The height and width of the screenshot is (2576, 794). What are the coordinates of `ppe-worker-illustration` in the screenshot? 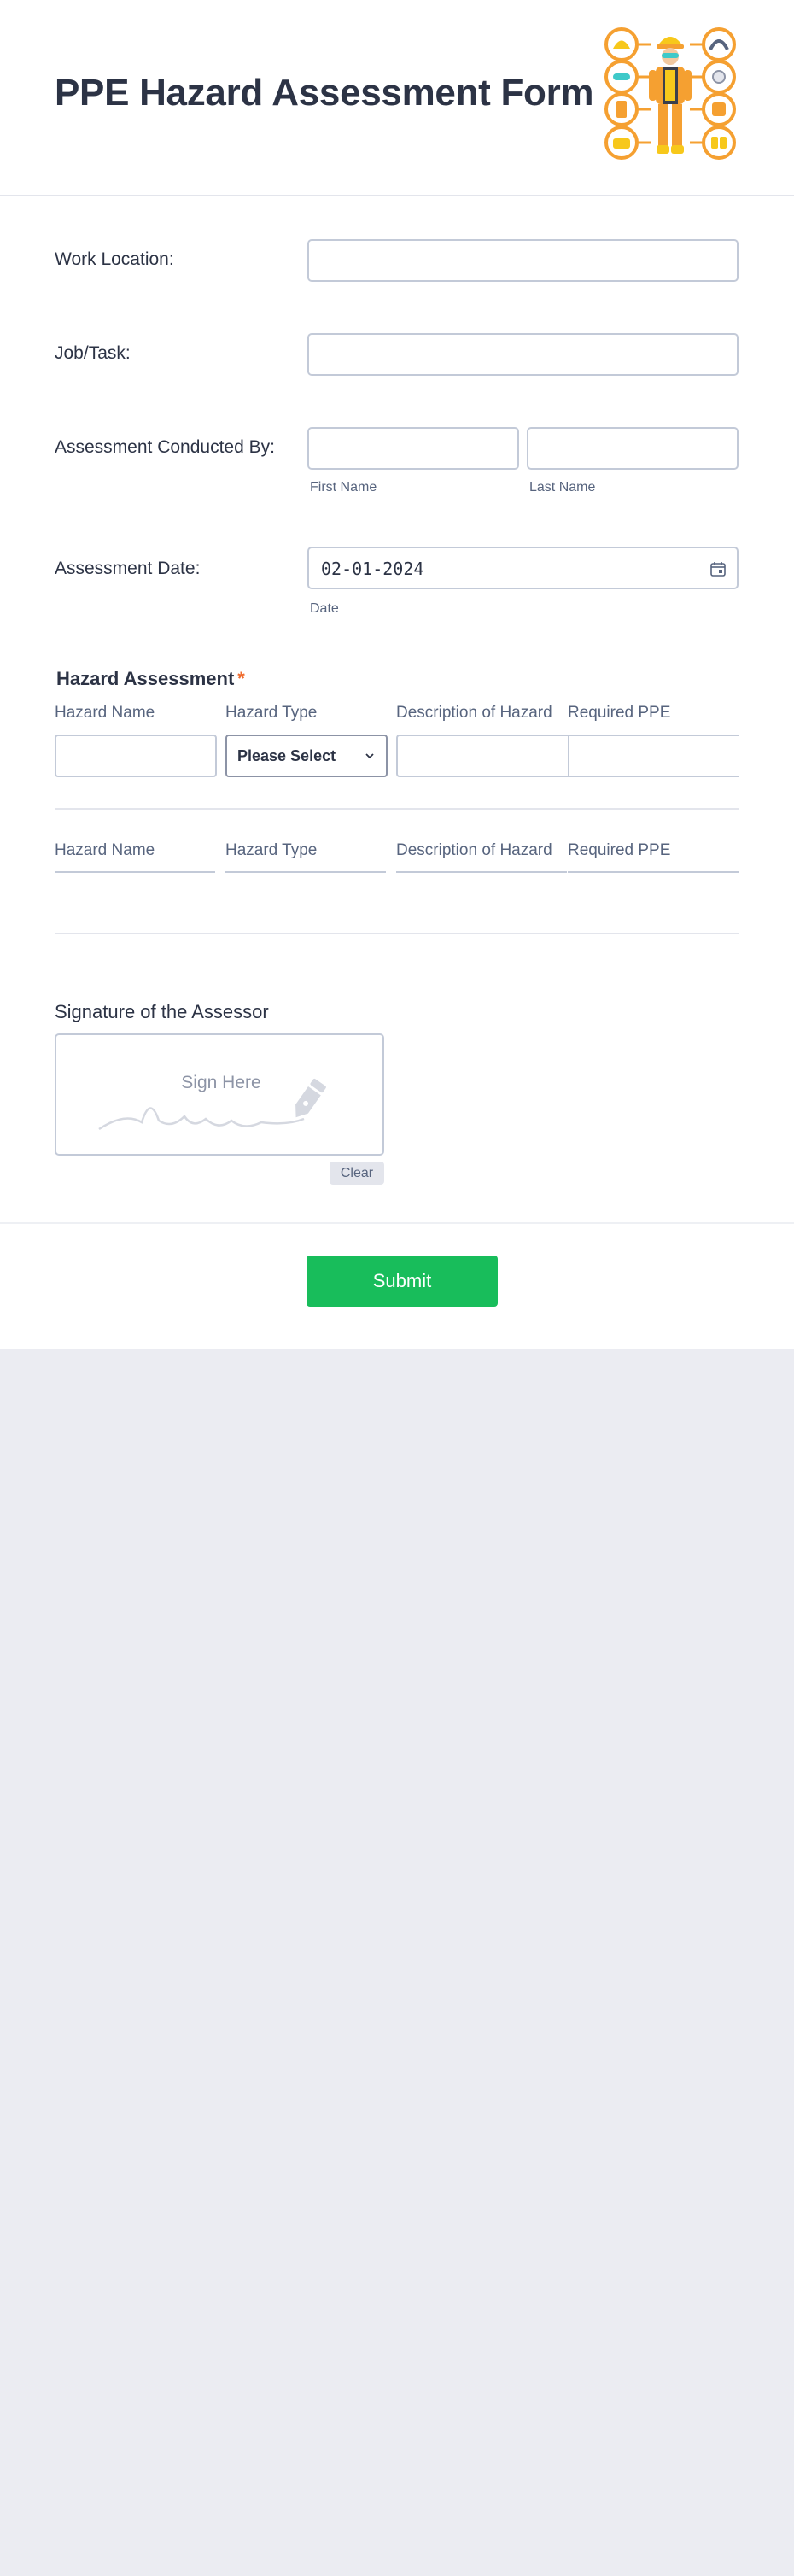 It's located at (670, 93).